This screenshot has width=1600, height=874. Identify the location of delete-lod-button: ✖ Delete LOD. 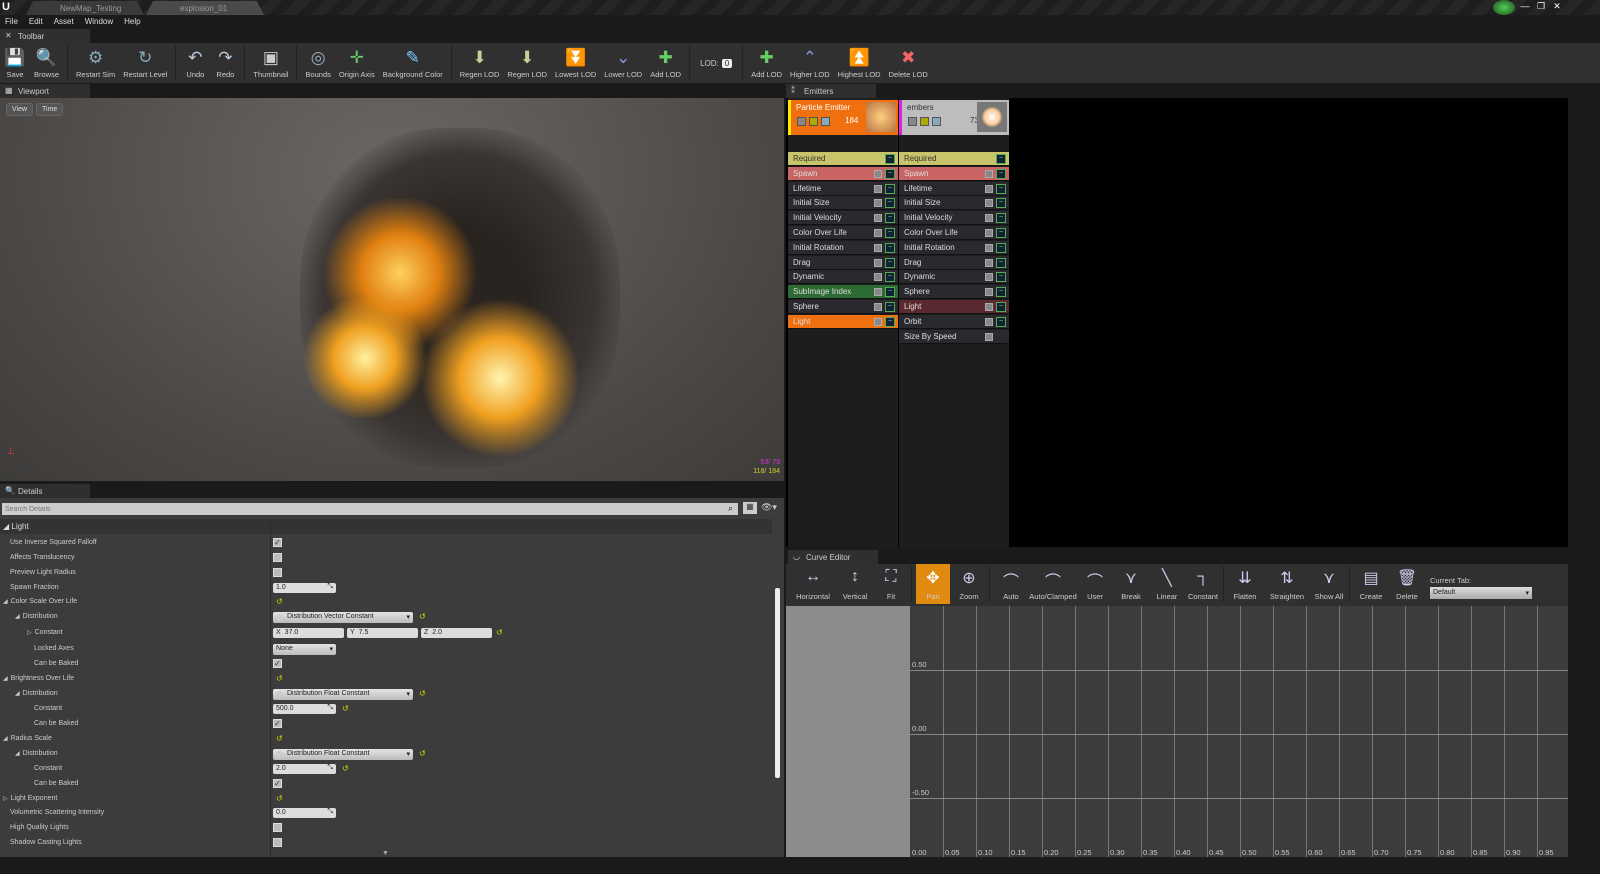
(908, 63).